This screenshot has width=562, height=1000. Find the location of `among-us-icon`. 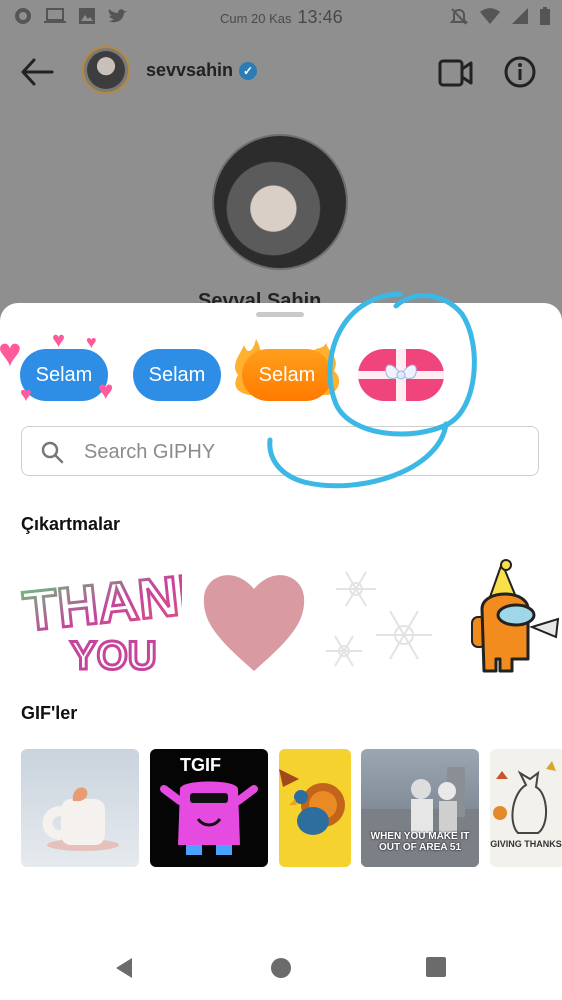

among-us-icon is located at coordinates (515, 616).